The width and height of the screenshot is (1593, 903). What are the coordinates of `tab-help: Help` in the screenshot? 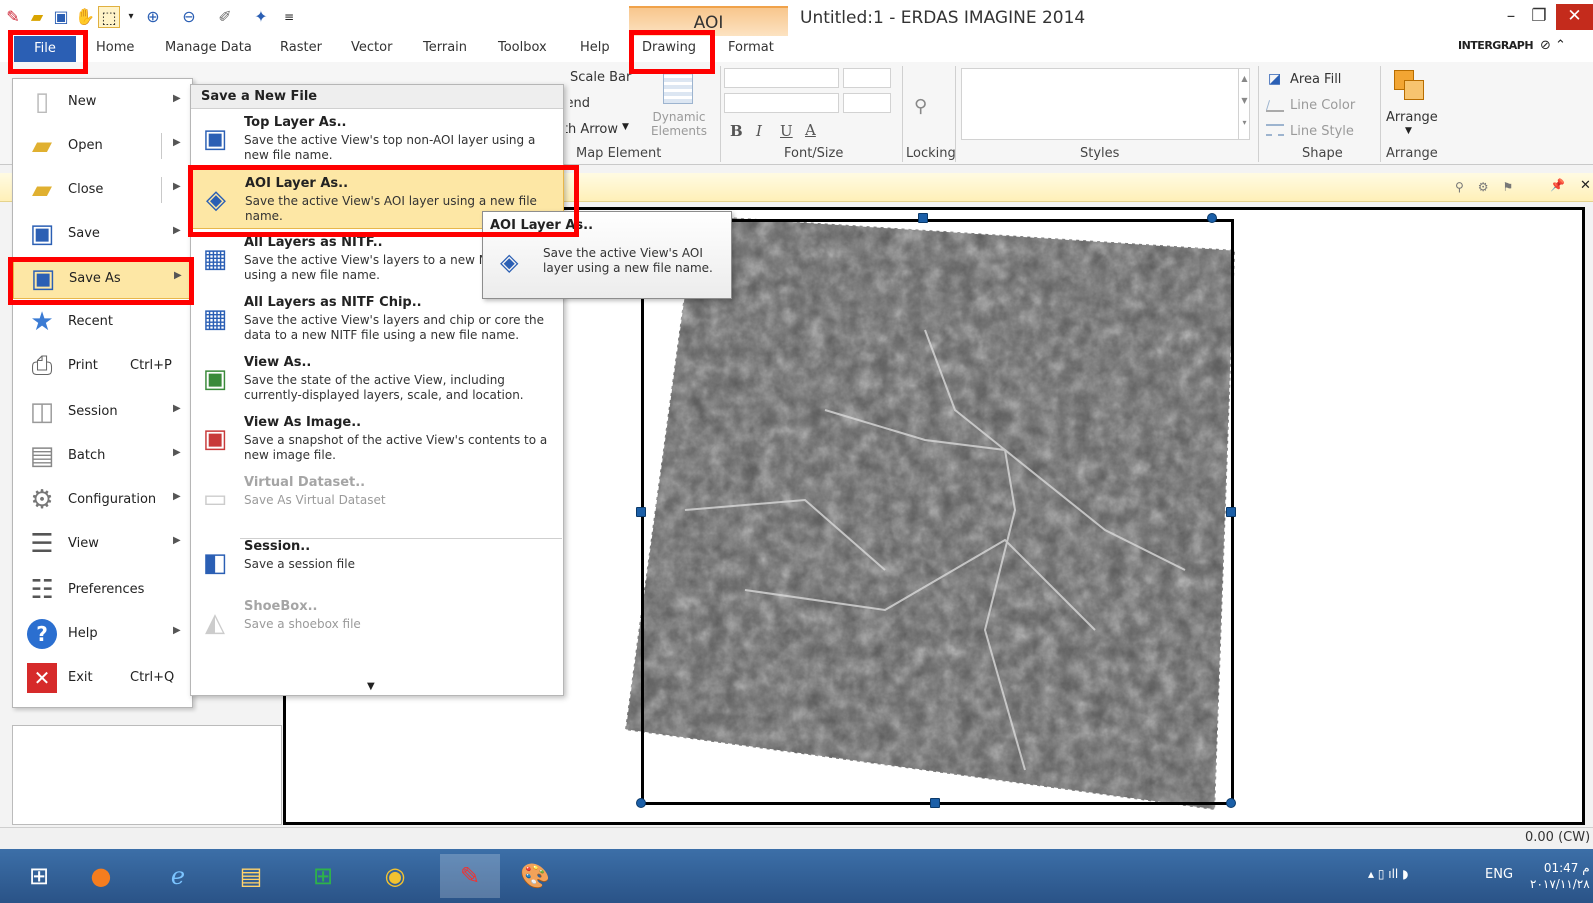 It's located at (595, 47).